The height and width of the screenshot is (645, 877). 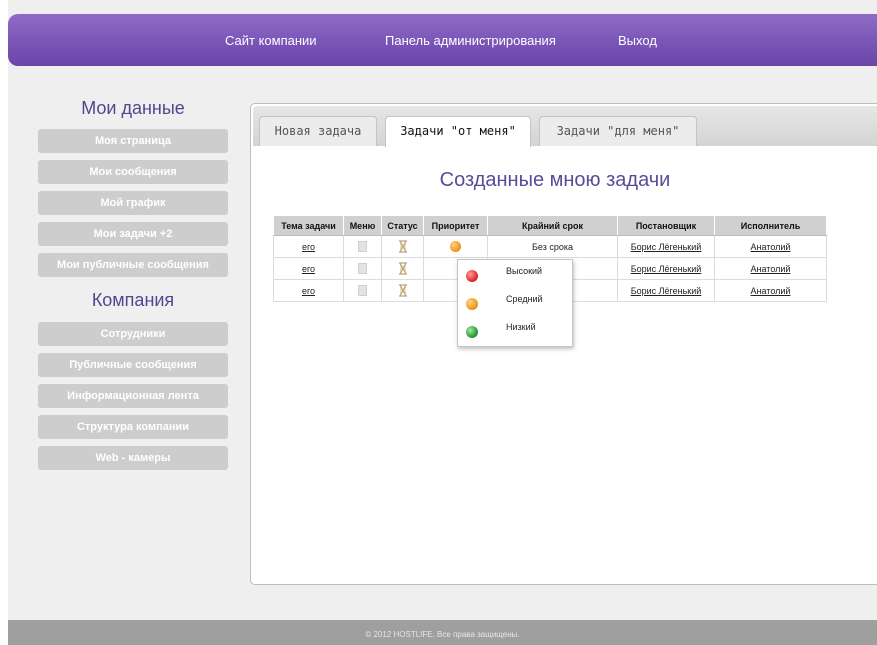 I want to click on priority-option-low: Низкий, so click(x=517, y=332).